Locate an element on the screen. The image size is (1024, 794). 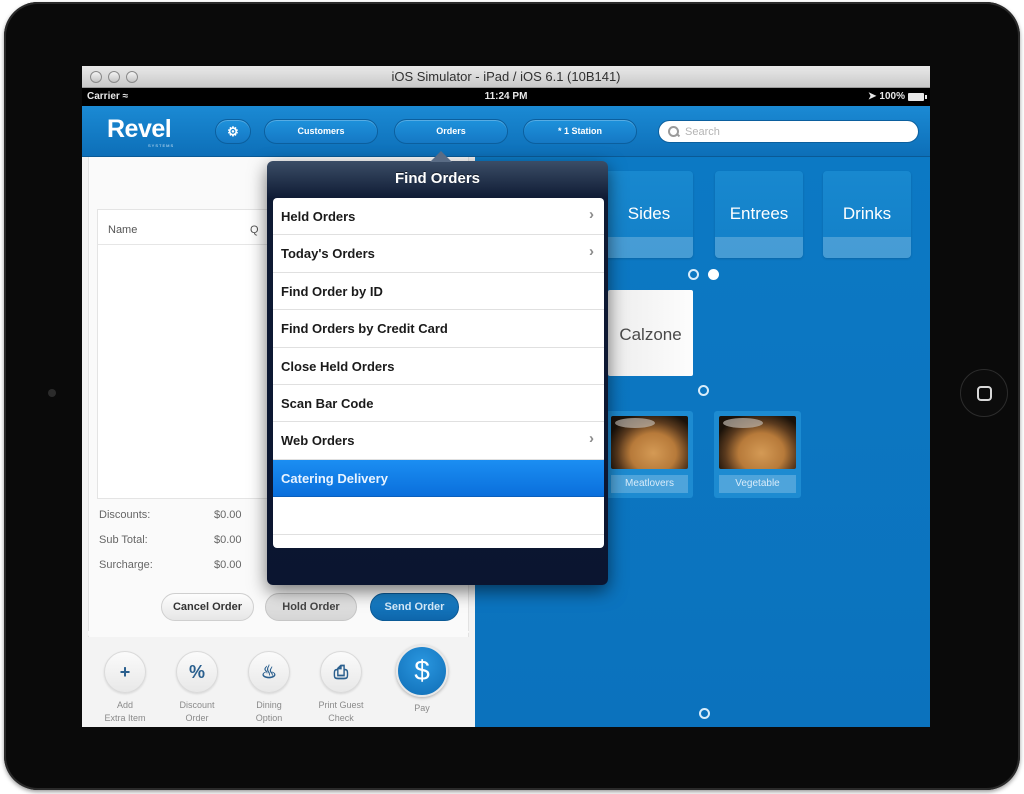
menu-item-web-orders: Web Orders › is located at coordinates (438, 441).